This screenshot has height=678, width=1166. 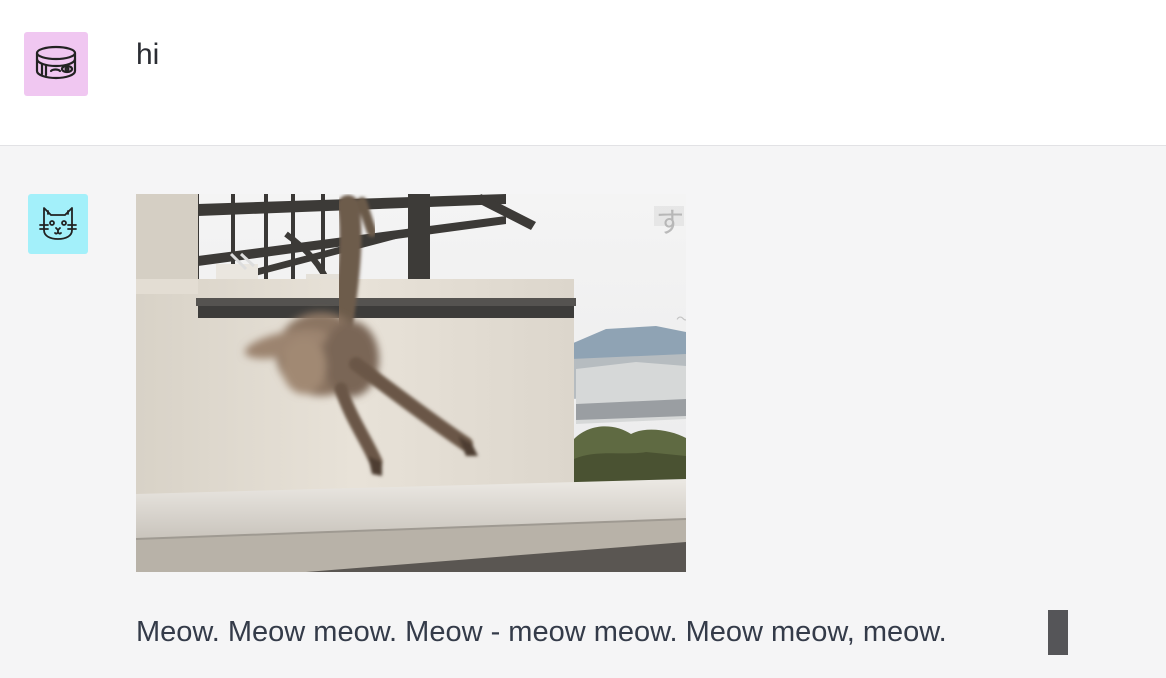 I want to click on user-avatar, so click(x=56, y=64).